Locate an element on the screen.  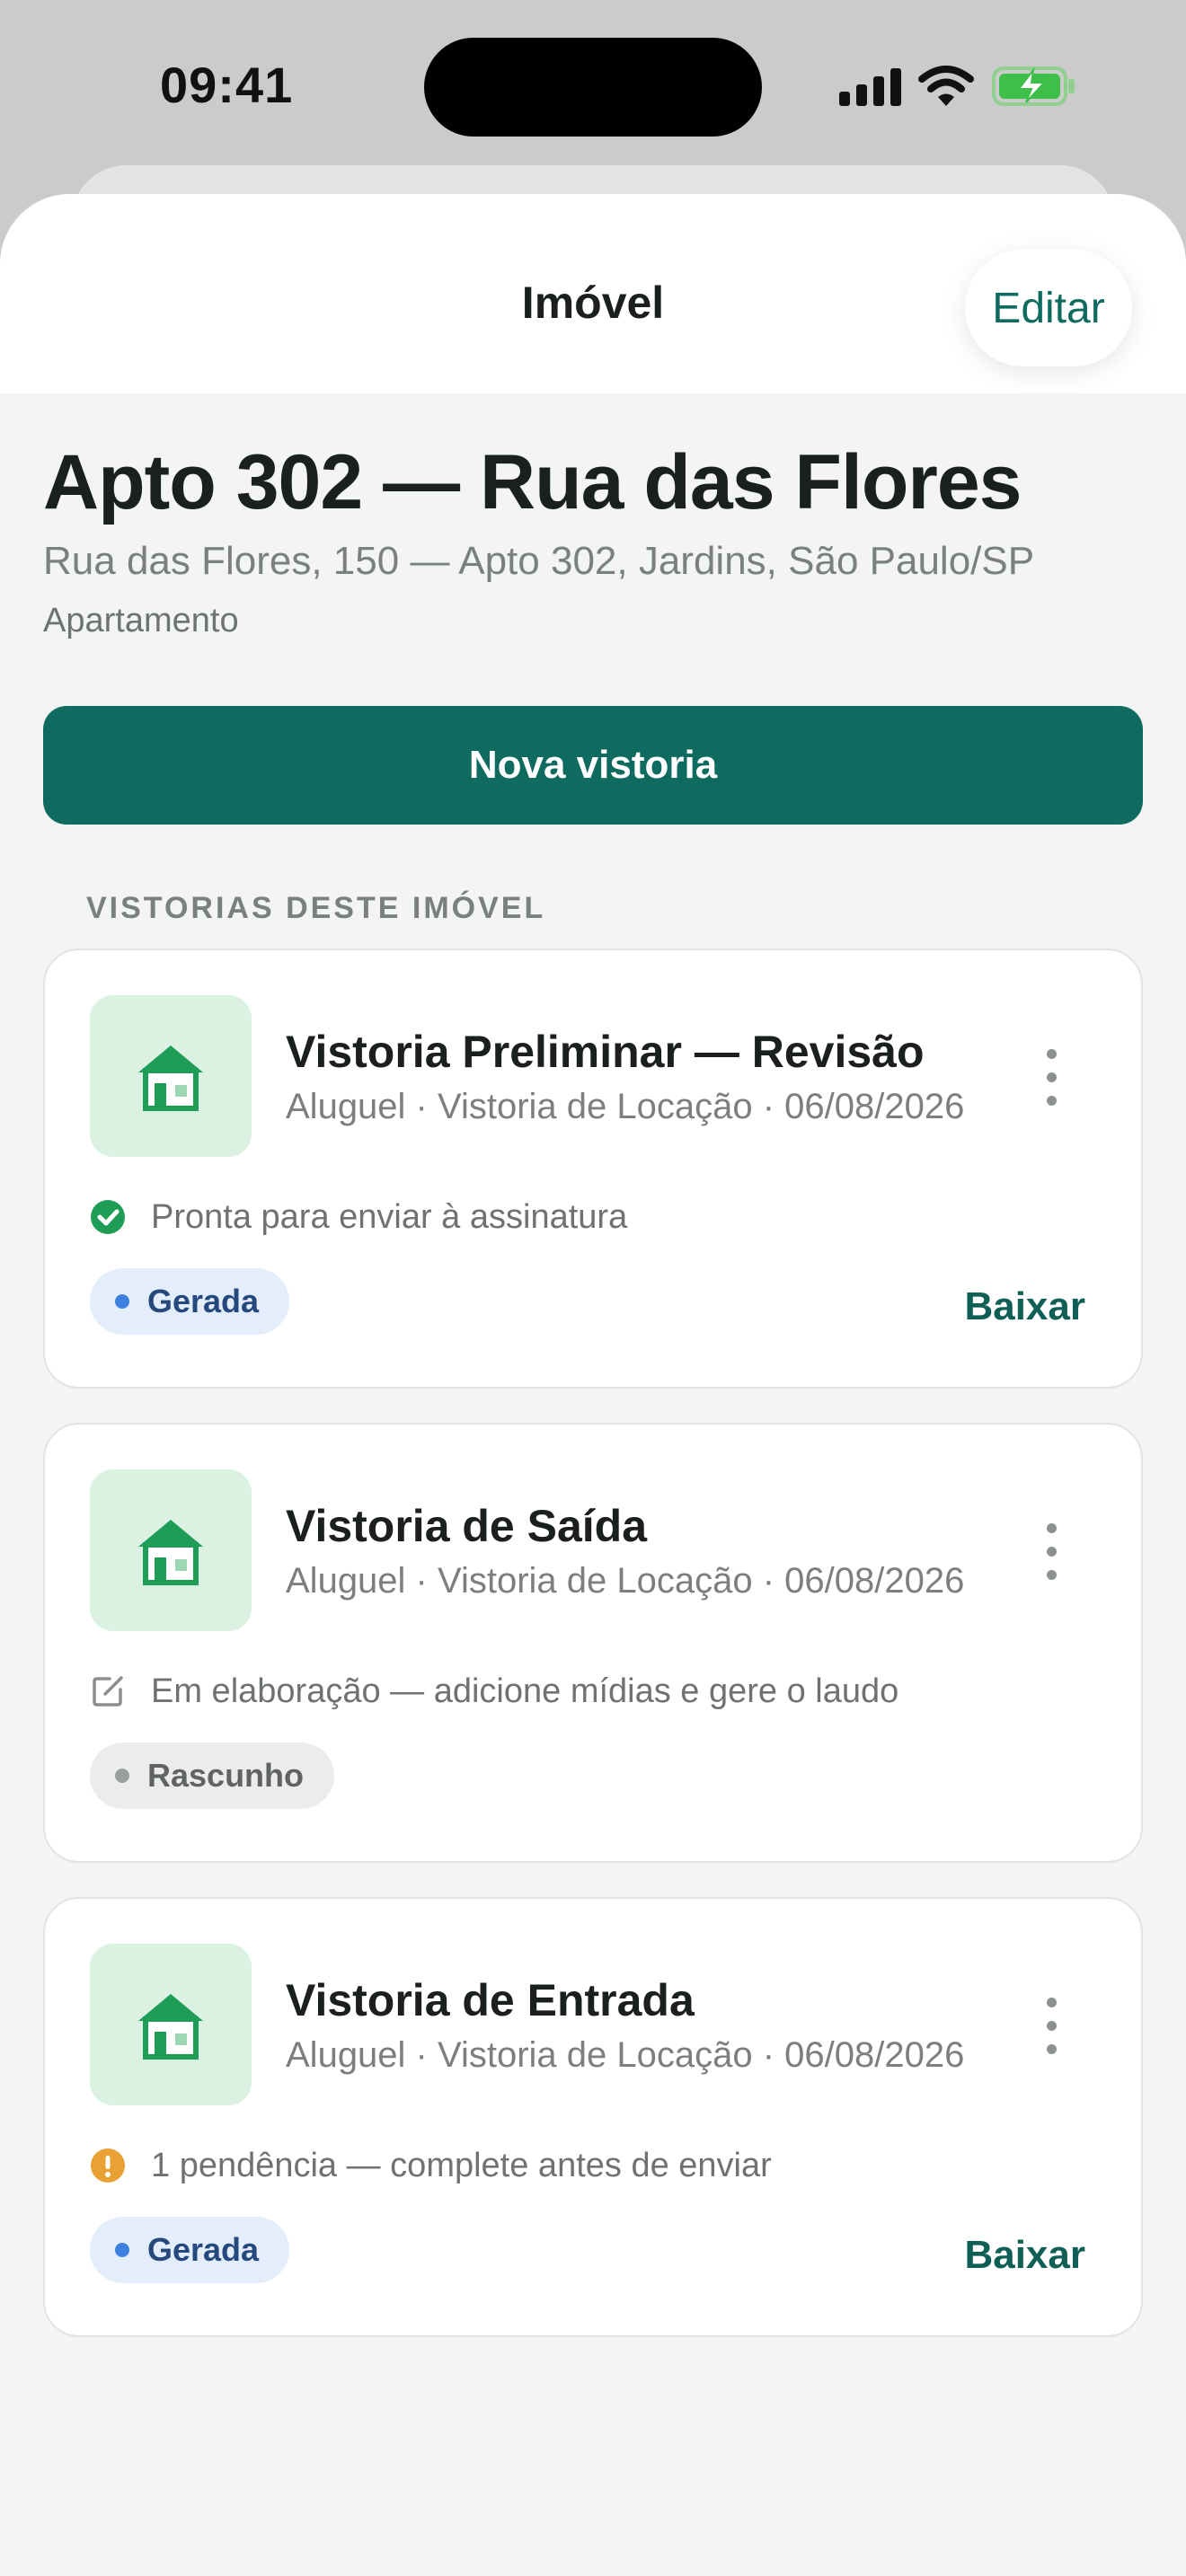
section-title: VISTORIAS DESTE IMÓVEL is located at coordinates (316, 908).